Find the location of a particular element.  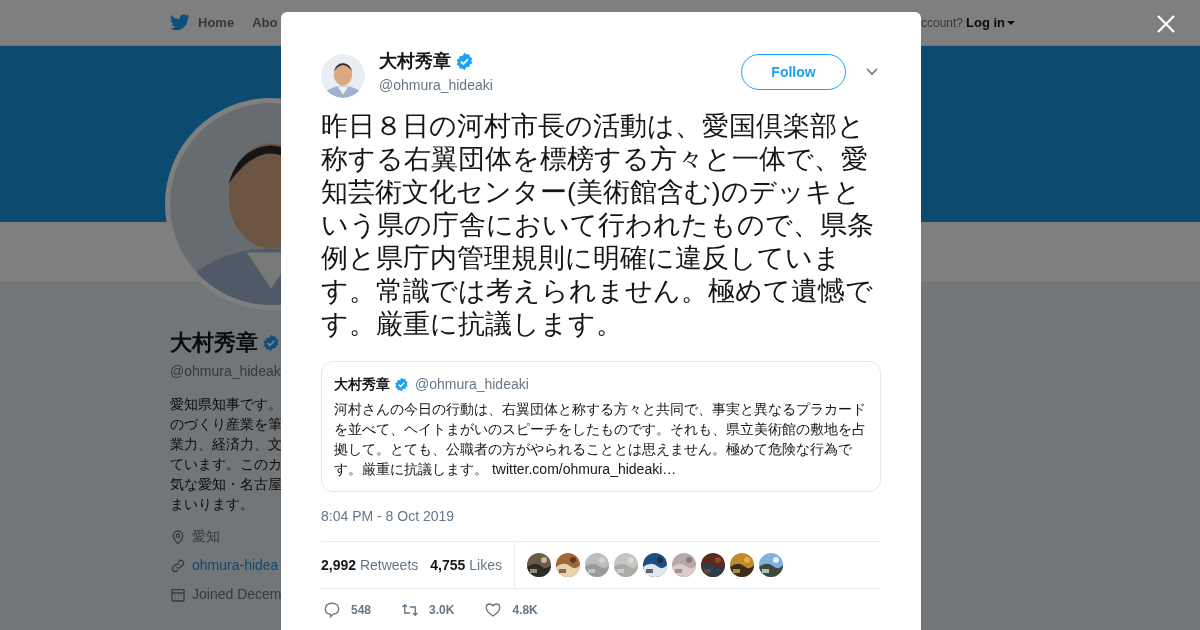

account-prompt: ccount? is located at coordinates (941, 23).